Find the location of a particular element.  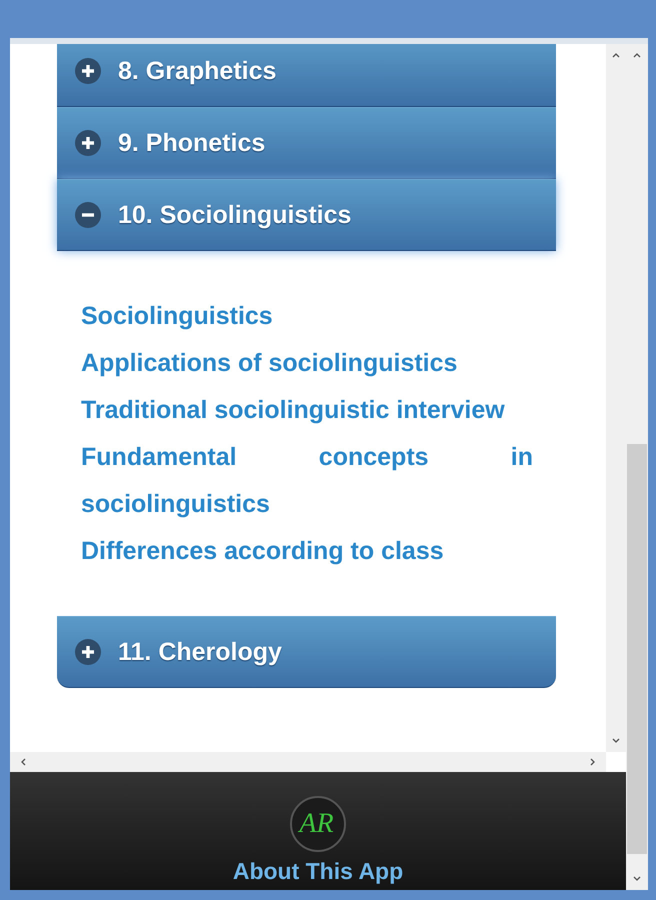

accordion-header: 11. Cherology is located at coordinates (306, 652).